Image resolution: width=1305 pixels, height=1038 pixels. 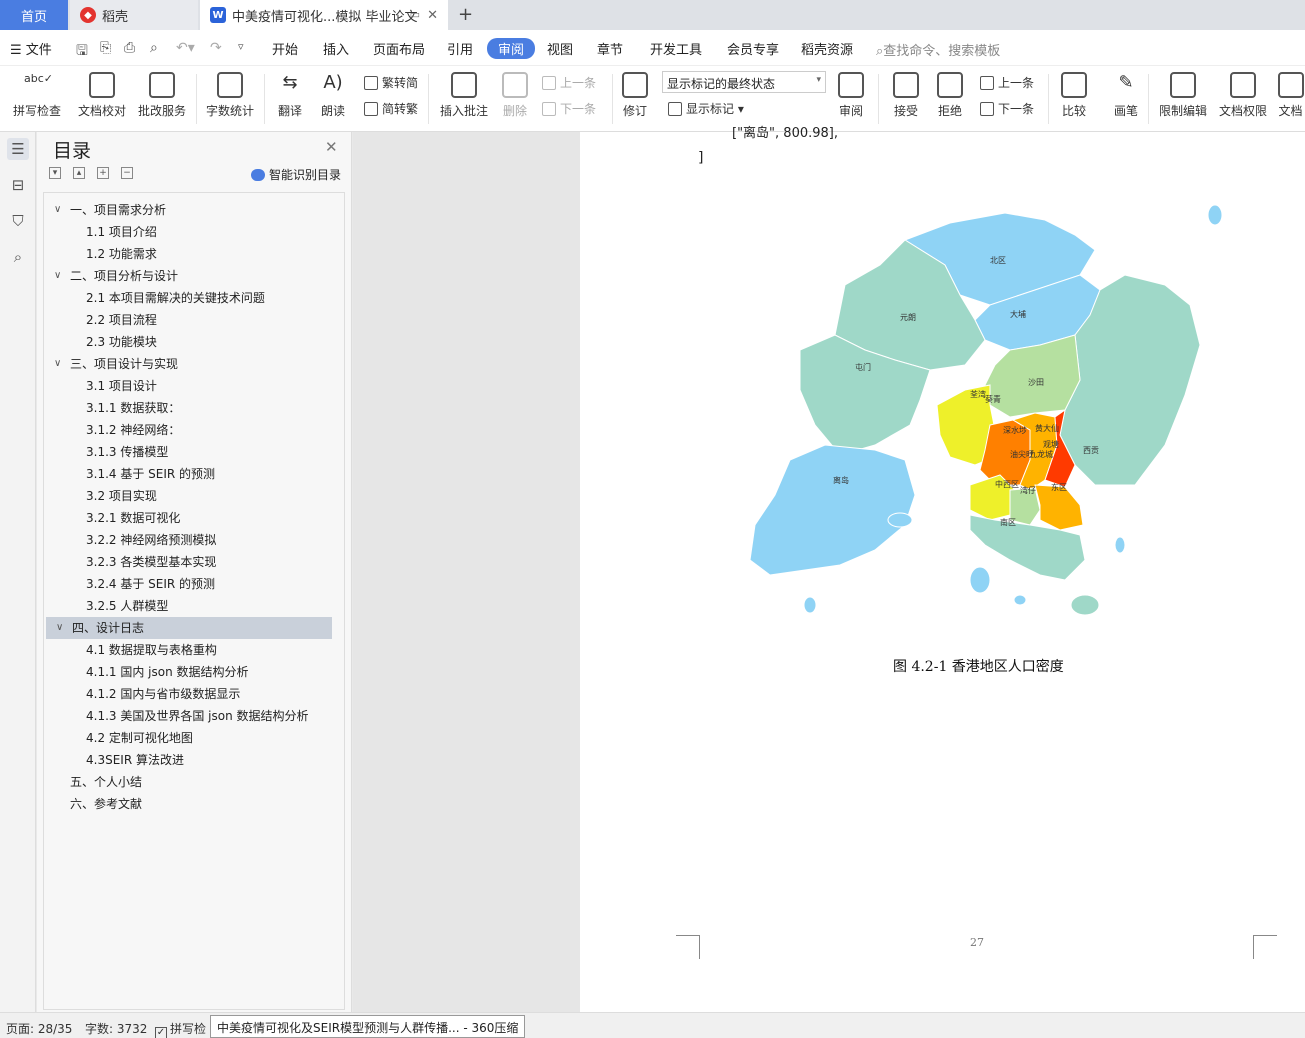 What do you see at coordinates (18, 185) in the screenshot?
I see `navigation-icon: ⊟` at bounding box center [18, 185].